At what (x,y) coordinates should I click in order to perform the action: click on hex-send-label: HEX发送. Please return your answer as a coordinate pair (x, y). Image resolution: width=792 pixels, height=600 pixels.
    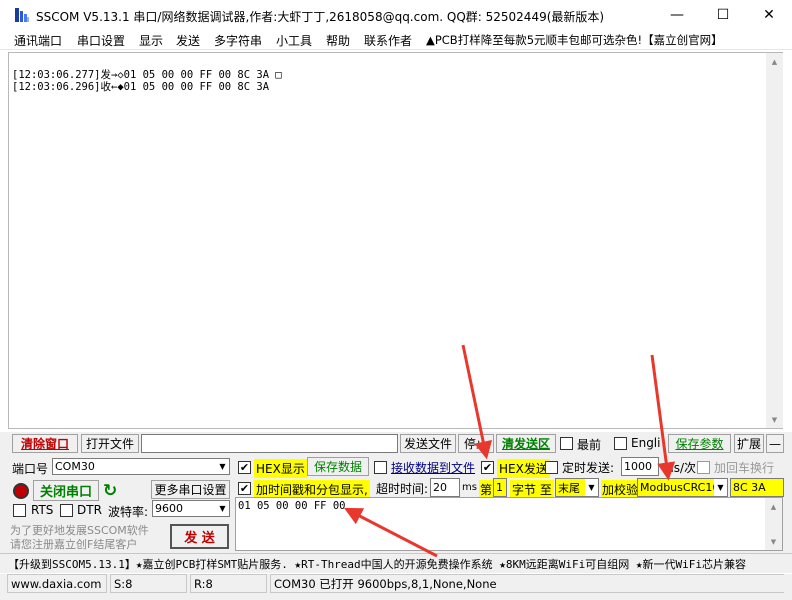
    Looking at the image, I should click on (523, 468).